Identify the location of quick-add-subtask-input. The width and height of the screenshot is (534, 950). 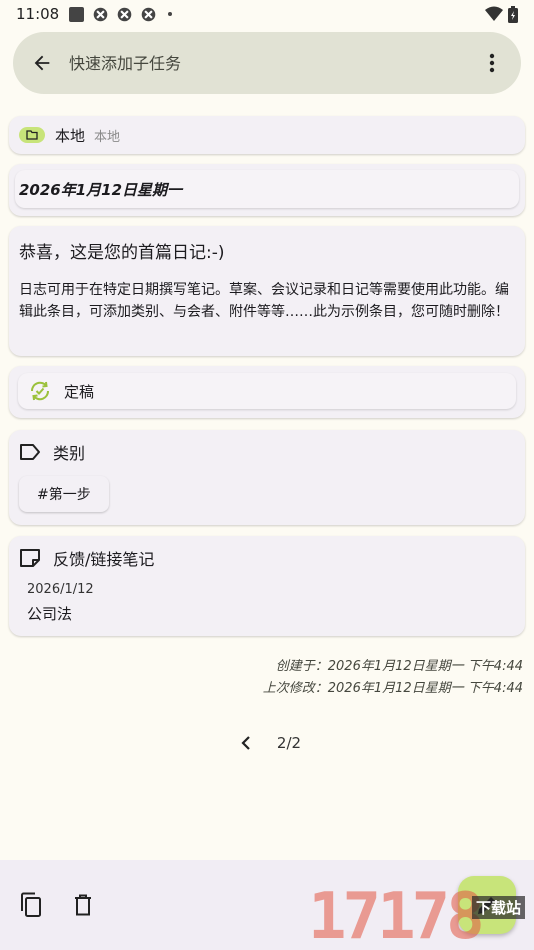
(274, 63).